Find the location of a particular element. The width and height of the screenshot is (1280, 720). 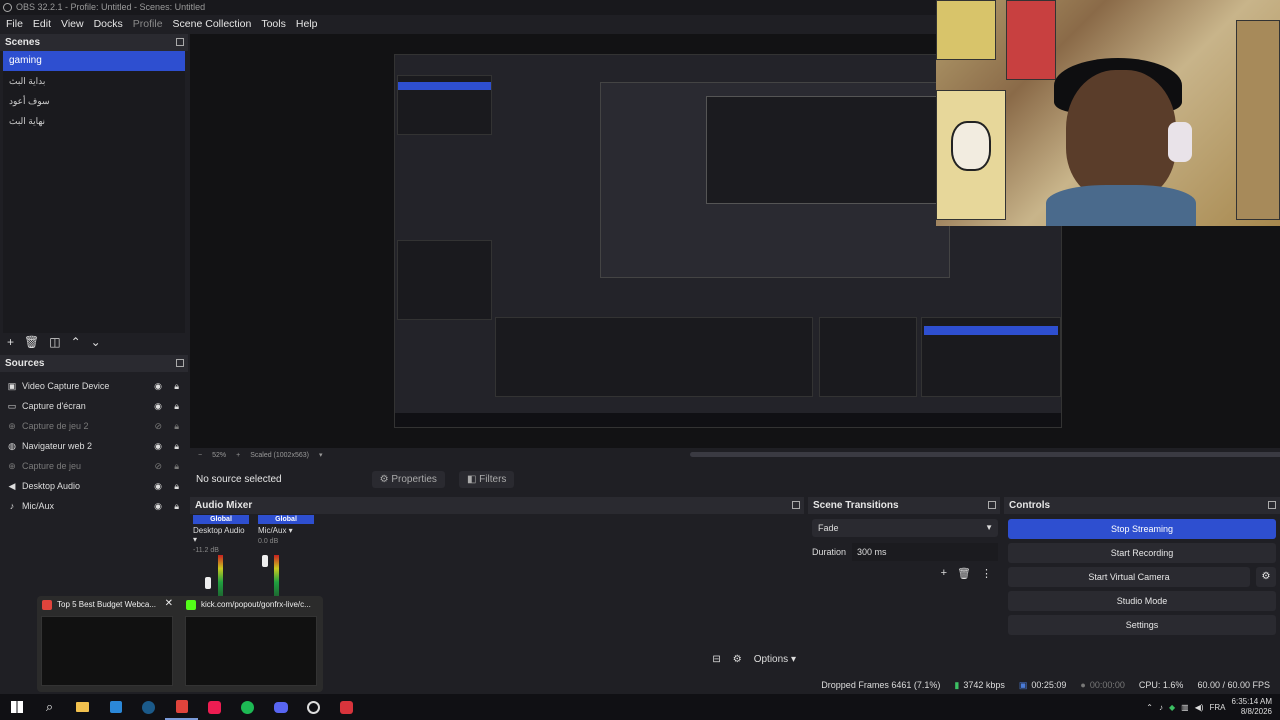

studio-mode-button: Studio Mode is located at coordinates (1142, 601).